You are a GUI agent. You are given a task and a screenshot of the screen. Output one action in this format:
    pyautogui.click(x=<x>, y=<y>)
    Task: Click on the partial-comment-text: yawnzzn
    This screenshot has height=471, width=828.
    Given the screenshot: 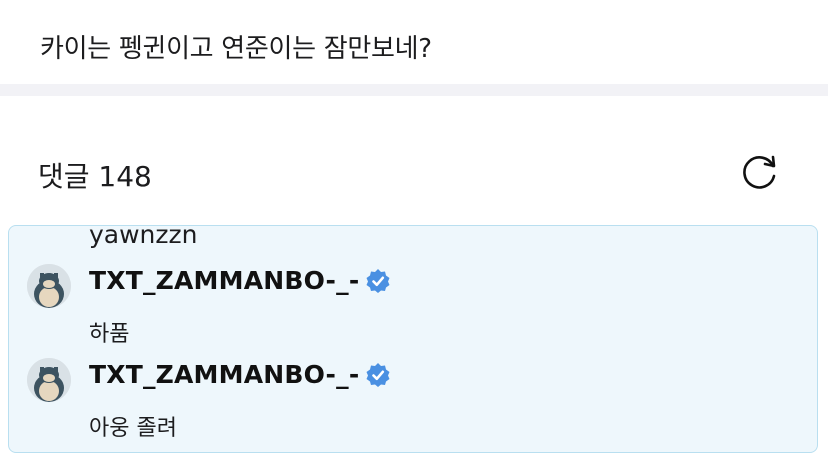 What is the action you would take?
    pyautogui.click(x=143, y=237)
    